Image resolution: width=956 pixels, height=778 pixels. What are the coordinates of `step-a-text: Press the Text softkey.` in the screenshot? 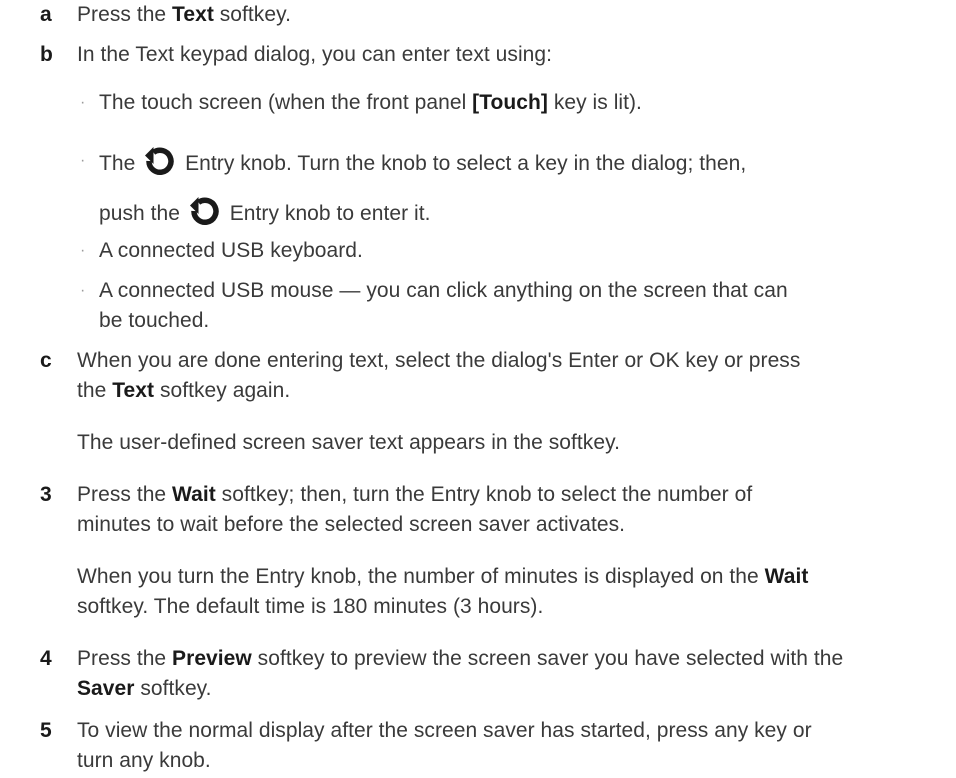 It's located at (184, 15).